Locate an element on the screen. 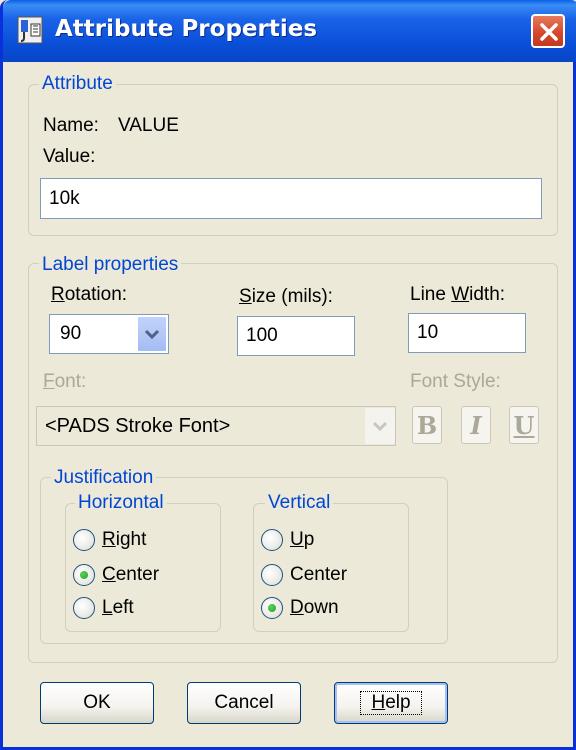 The height and width of the screenshot is (750, 576). font-label: Font: is located at coordinates (65, 381).